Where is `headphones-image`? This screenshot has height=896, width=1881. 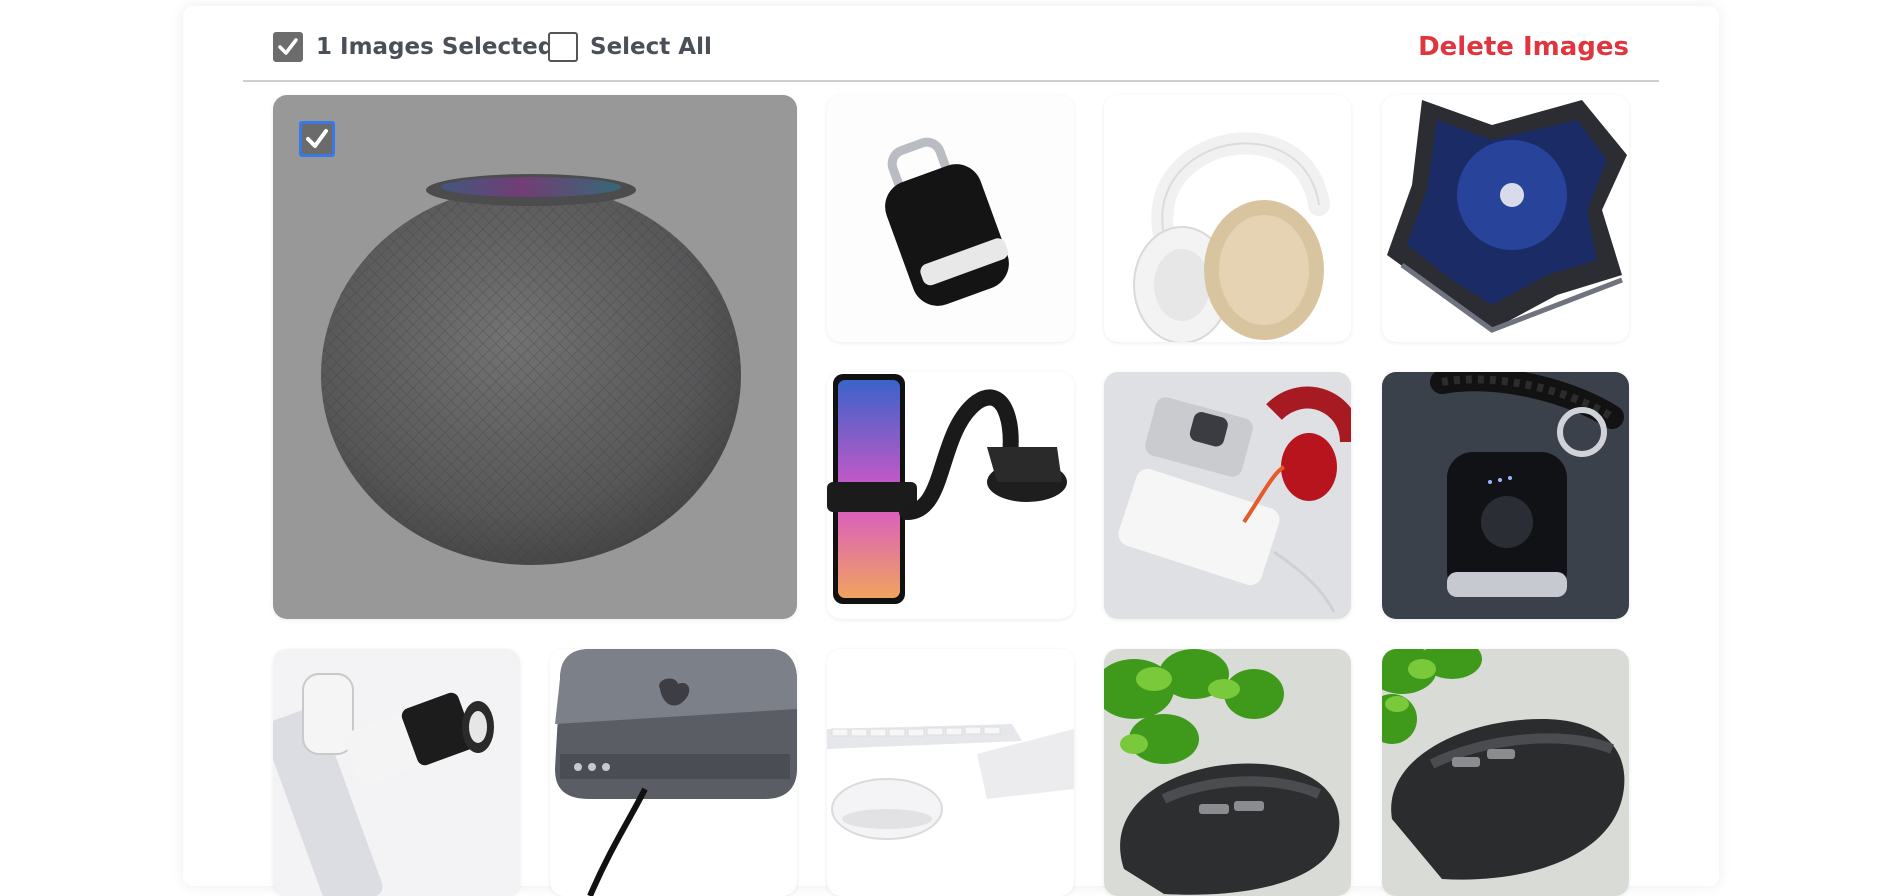
headphones-image is located at coordinates (1231, 237).